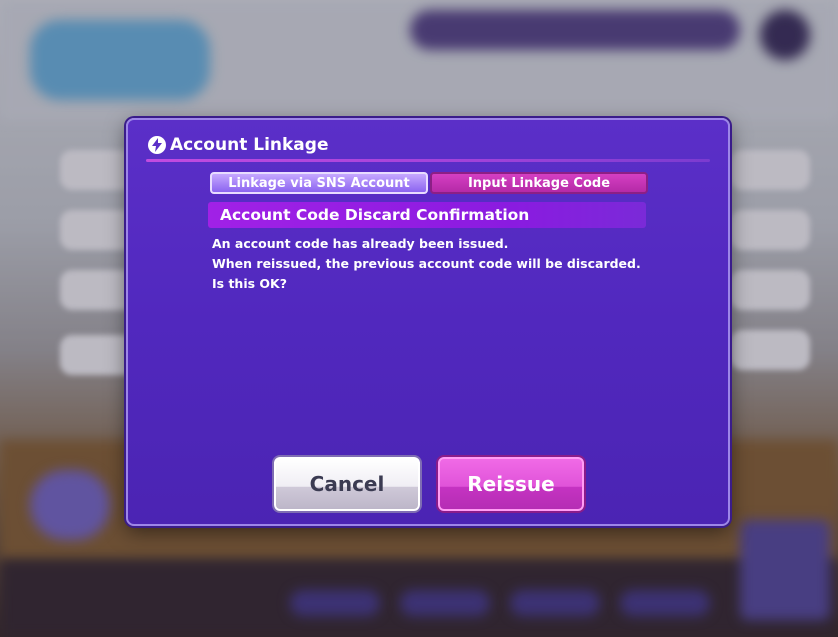 The height and width of the screenshot is (637, 838). I want to click on reissue-button: Reissue, so click(511, 484).